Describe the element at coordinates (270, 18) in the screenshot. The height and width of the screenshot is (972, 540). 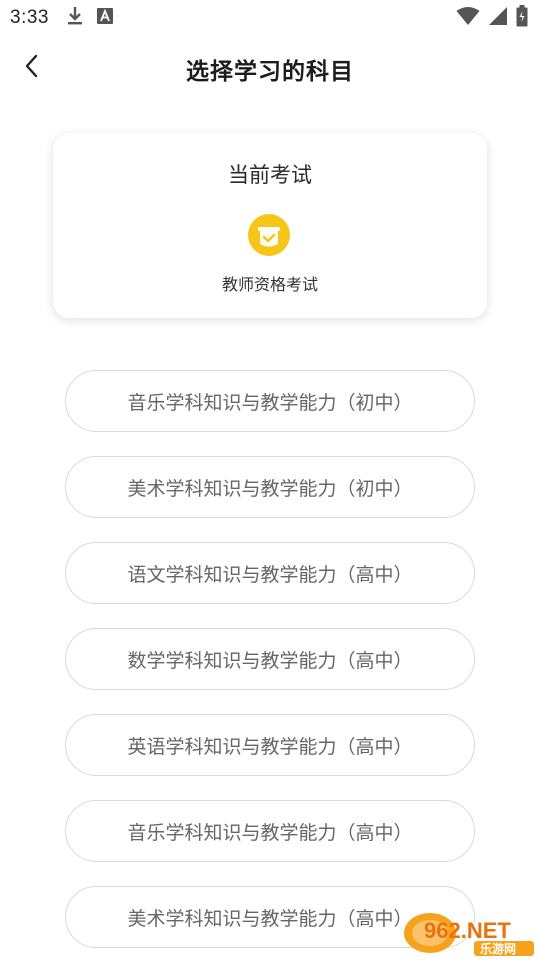
I see `status-bar: 3:33` at that location.